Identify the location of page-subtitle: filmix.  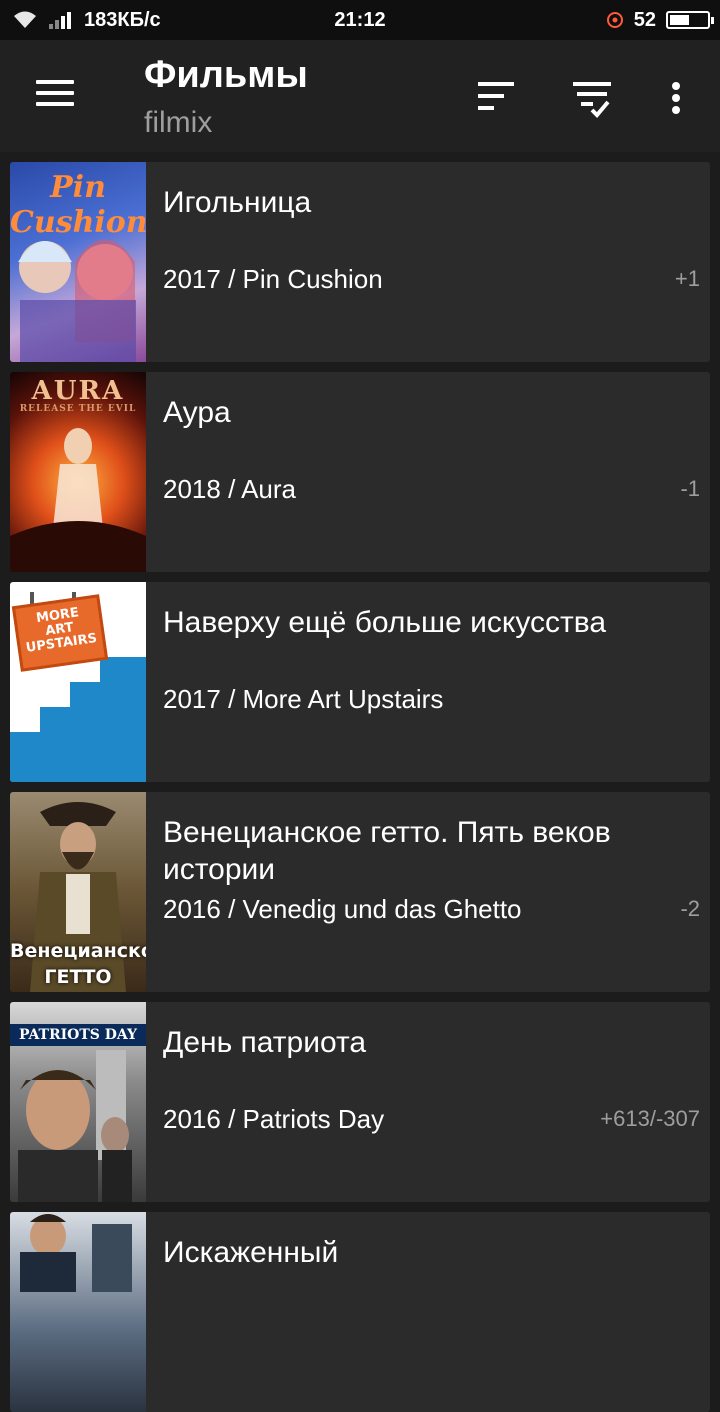
(178, 122).